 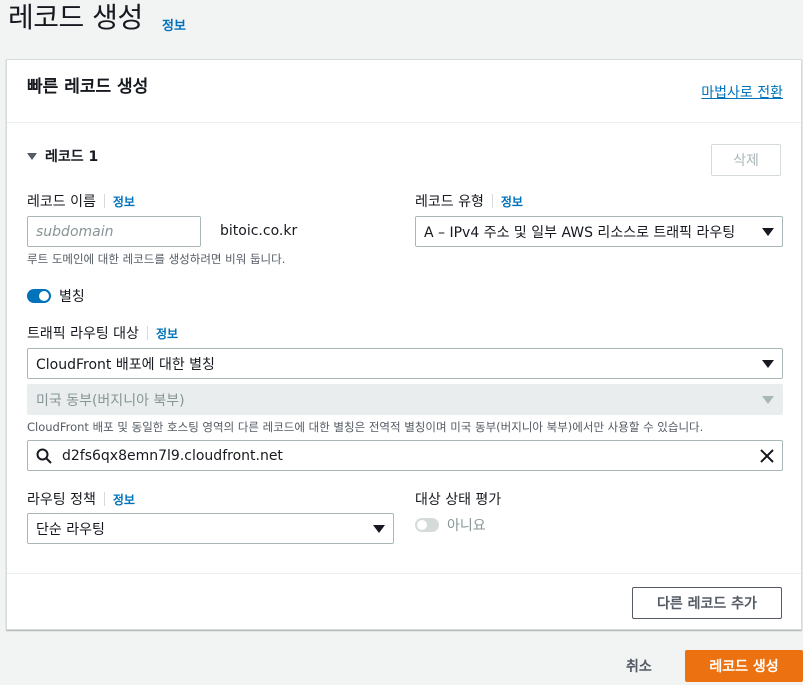 I want to click on record-type-info-link: 정보, so click(x=512, y=201).